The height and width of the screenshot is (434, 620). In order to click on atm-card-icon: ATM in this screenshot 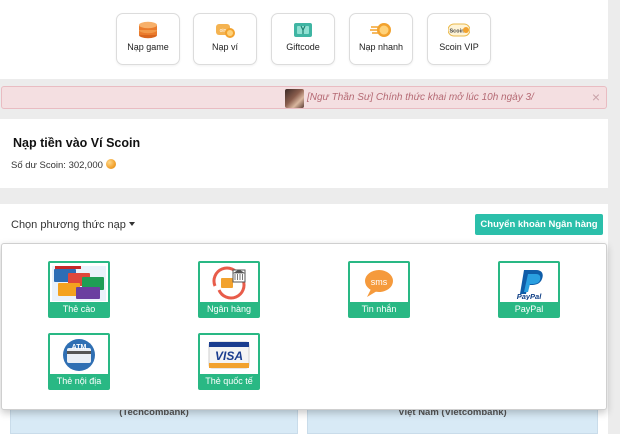, I will do `click(79, 355)`.